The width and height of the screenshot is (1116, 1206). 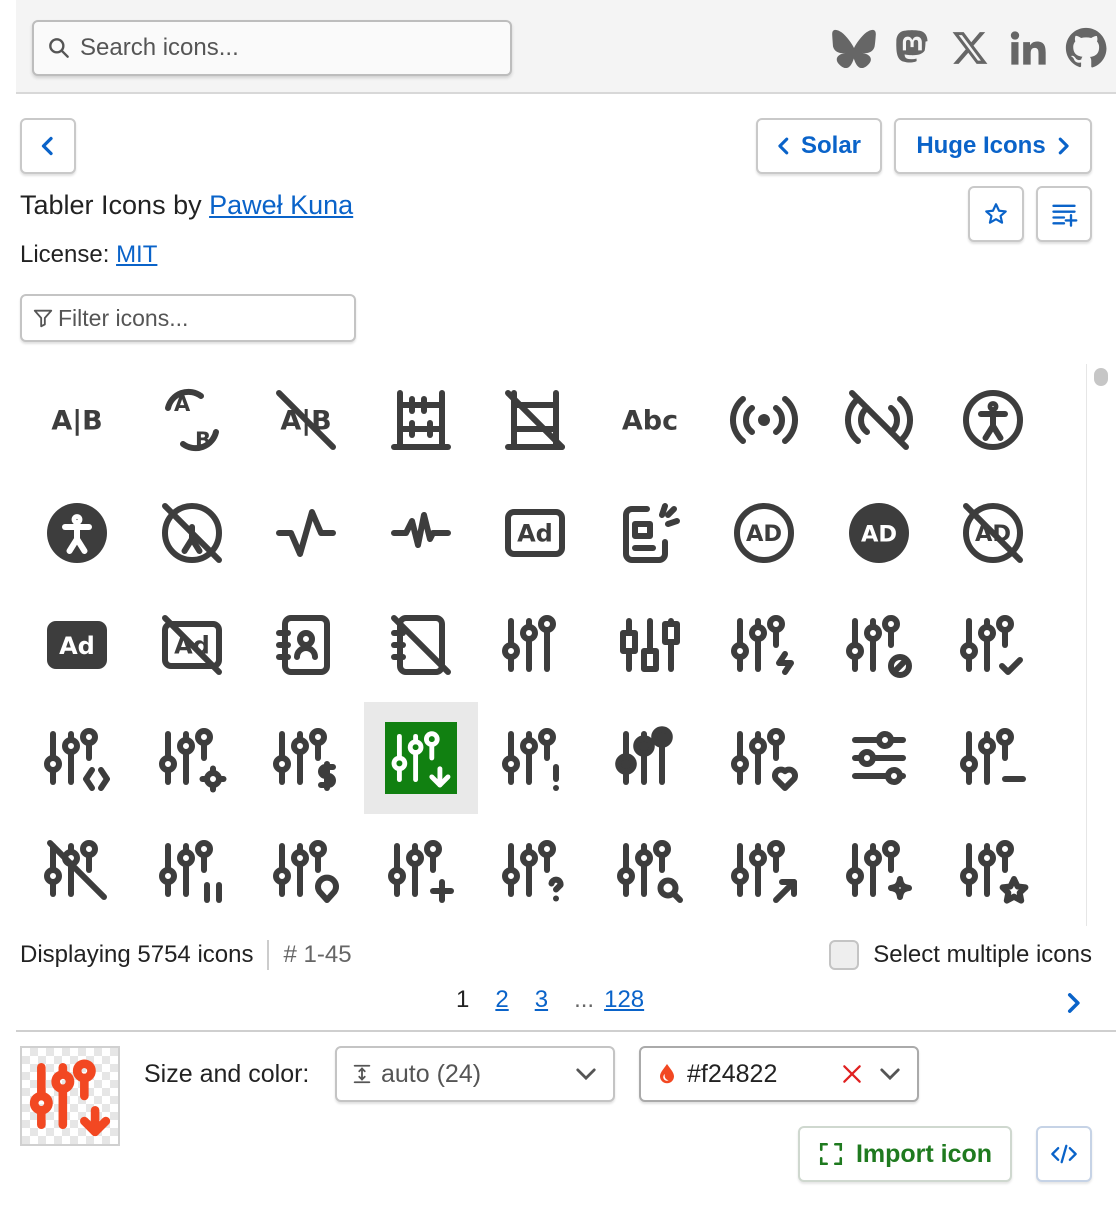 What do you see at coordinates (993, 146) in the screenshot?
I see `next-iconset-button: Huge Icons` at bounding box center [993, 146].